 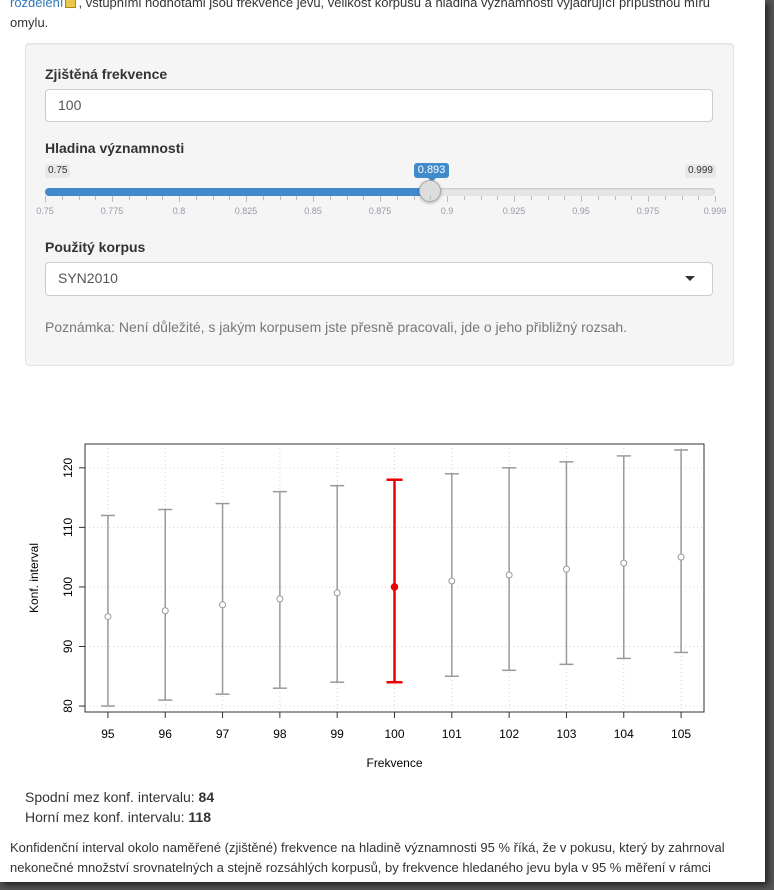 What do you see at coordinates (68, 706) in the screenshot?
I see `y-tick-label: 80` at bounding box center [68, 706].